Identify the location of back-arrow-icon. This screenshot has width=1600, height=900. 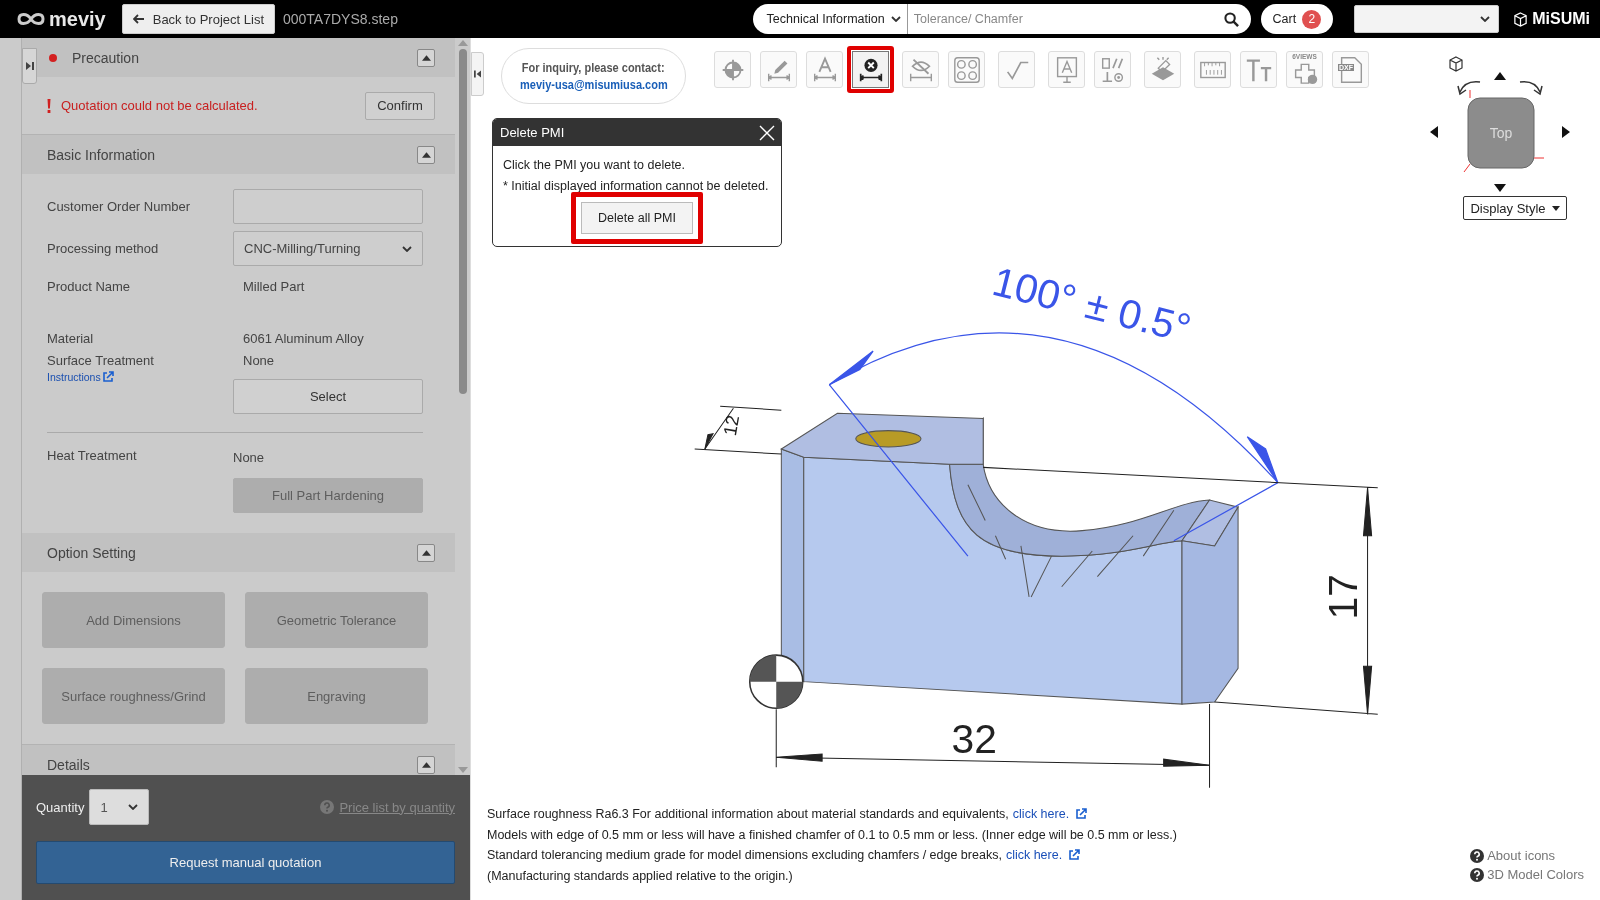
(138, 19).